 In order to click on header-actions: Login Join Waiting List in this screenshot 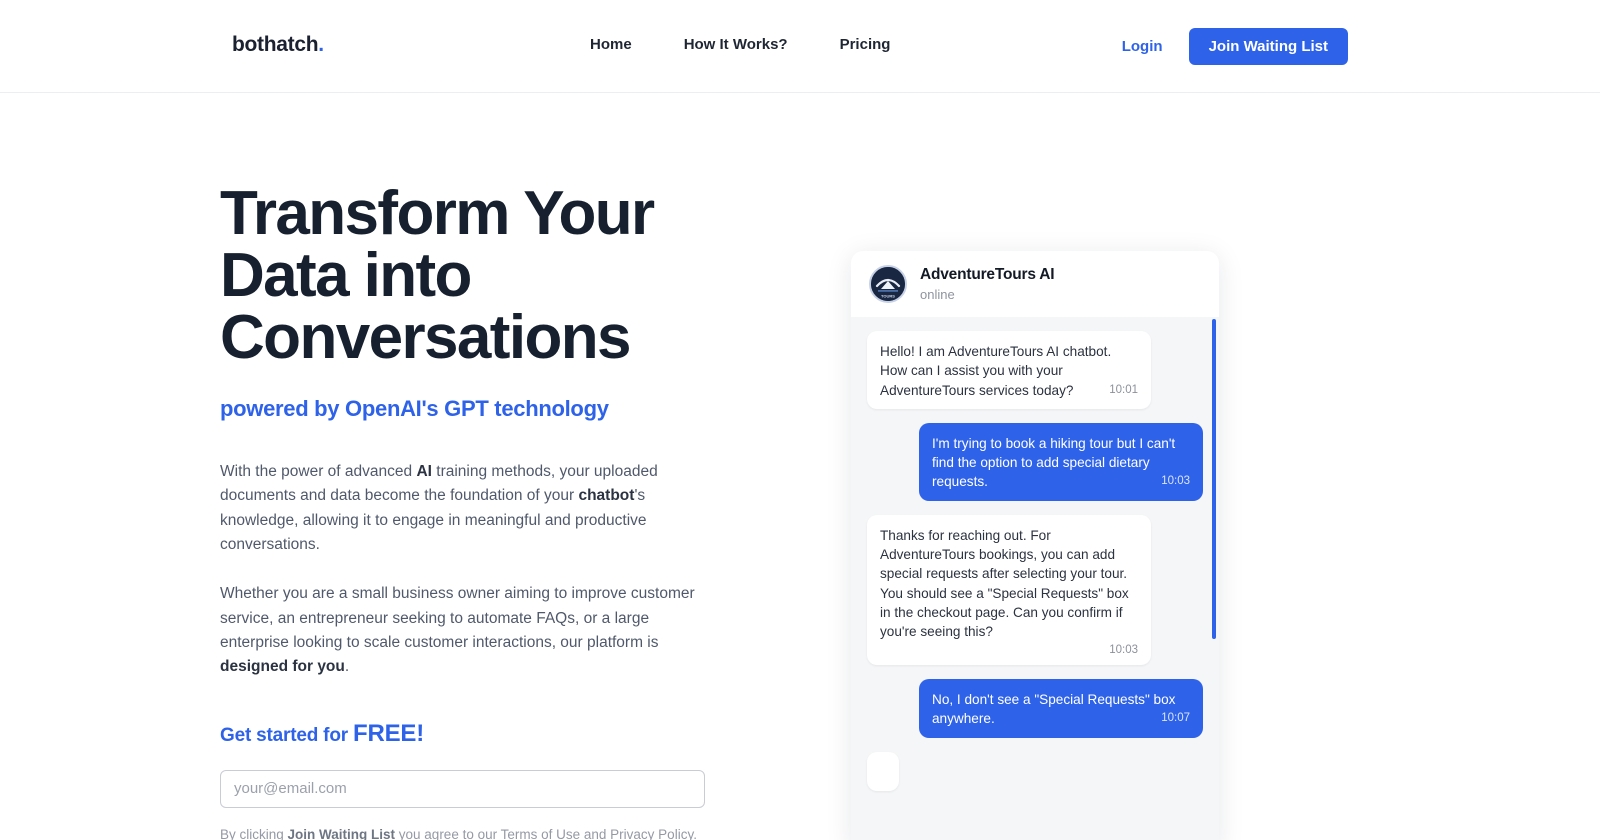, I will do `click(1235, 46)`.